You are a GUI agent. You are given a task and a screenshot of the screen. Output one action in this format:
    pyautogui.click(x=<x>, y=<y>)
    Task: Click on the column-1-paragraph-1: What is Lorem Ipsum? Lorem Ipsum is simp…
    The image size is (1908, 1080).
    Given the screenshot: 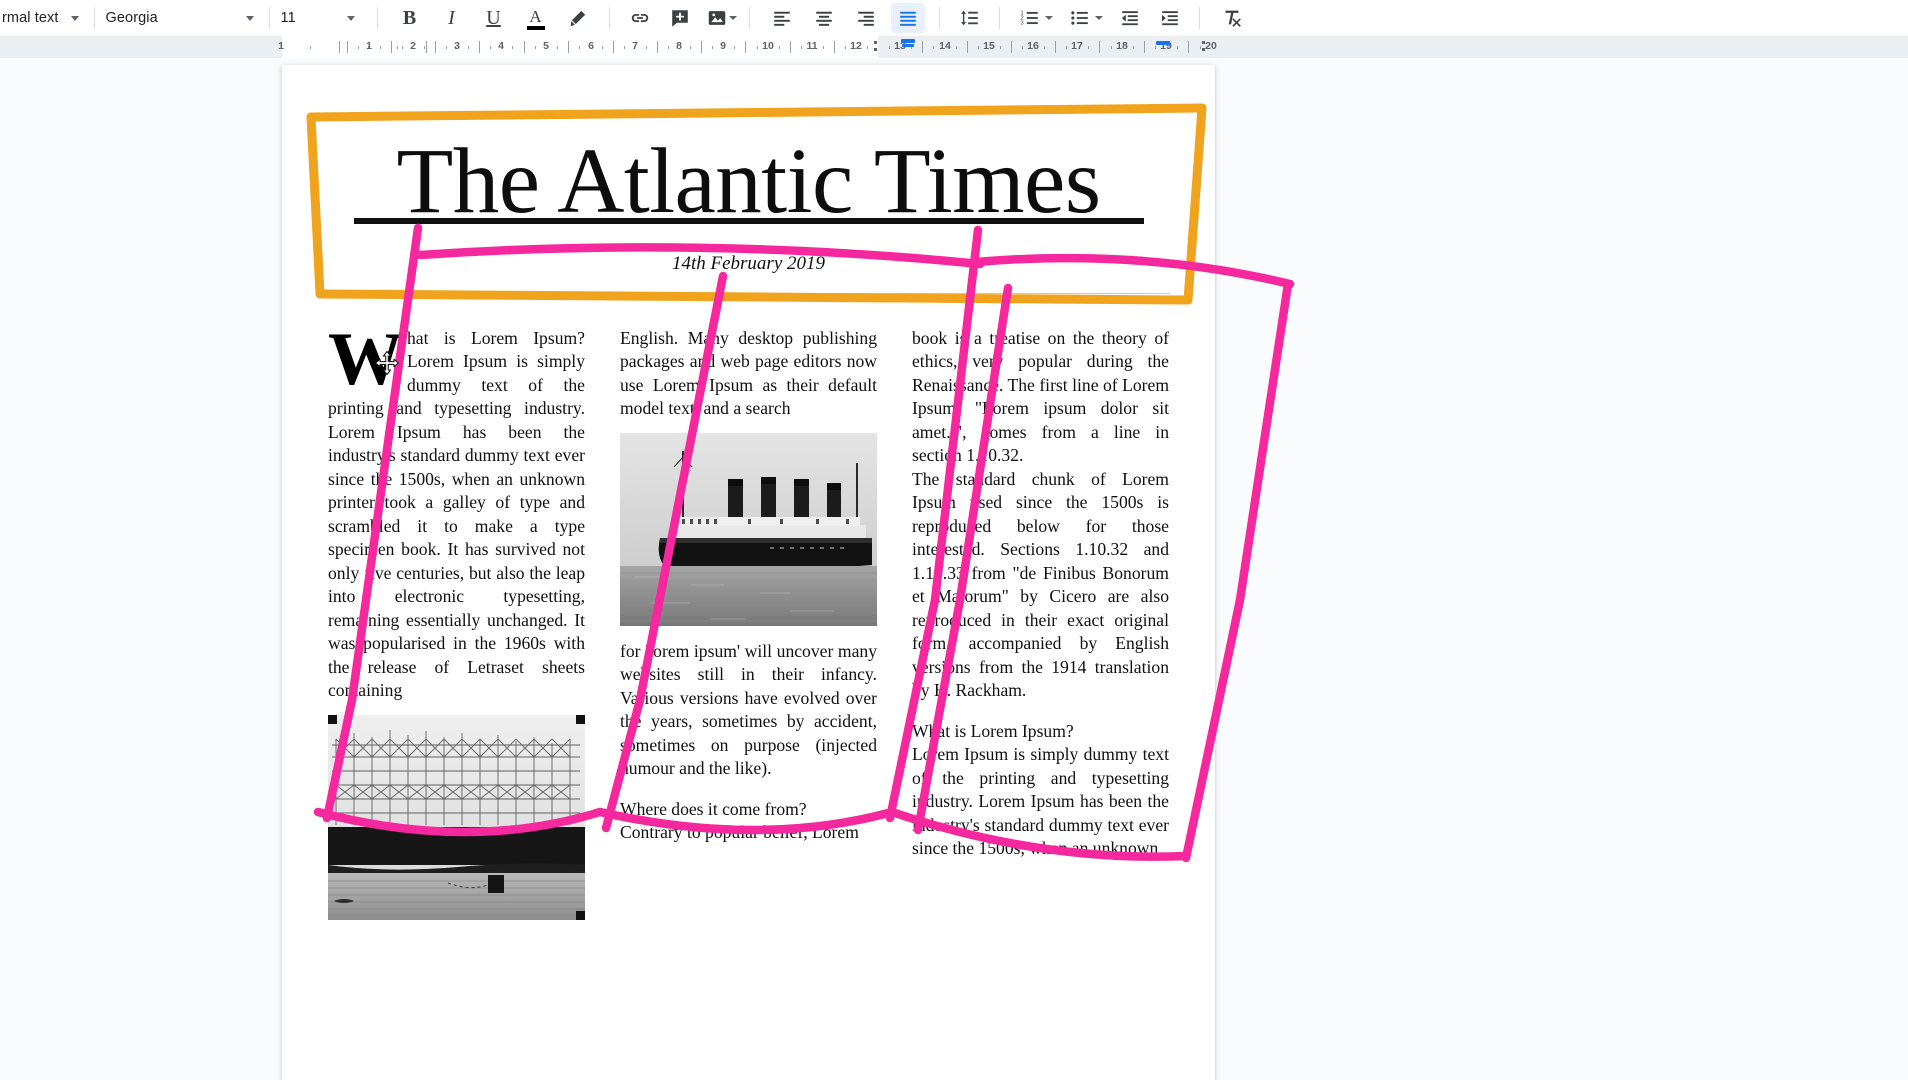 What is the action you would take?
    pyautogui.click(x=456, y=512)
    